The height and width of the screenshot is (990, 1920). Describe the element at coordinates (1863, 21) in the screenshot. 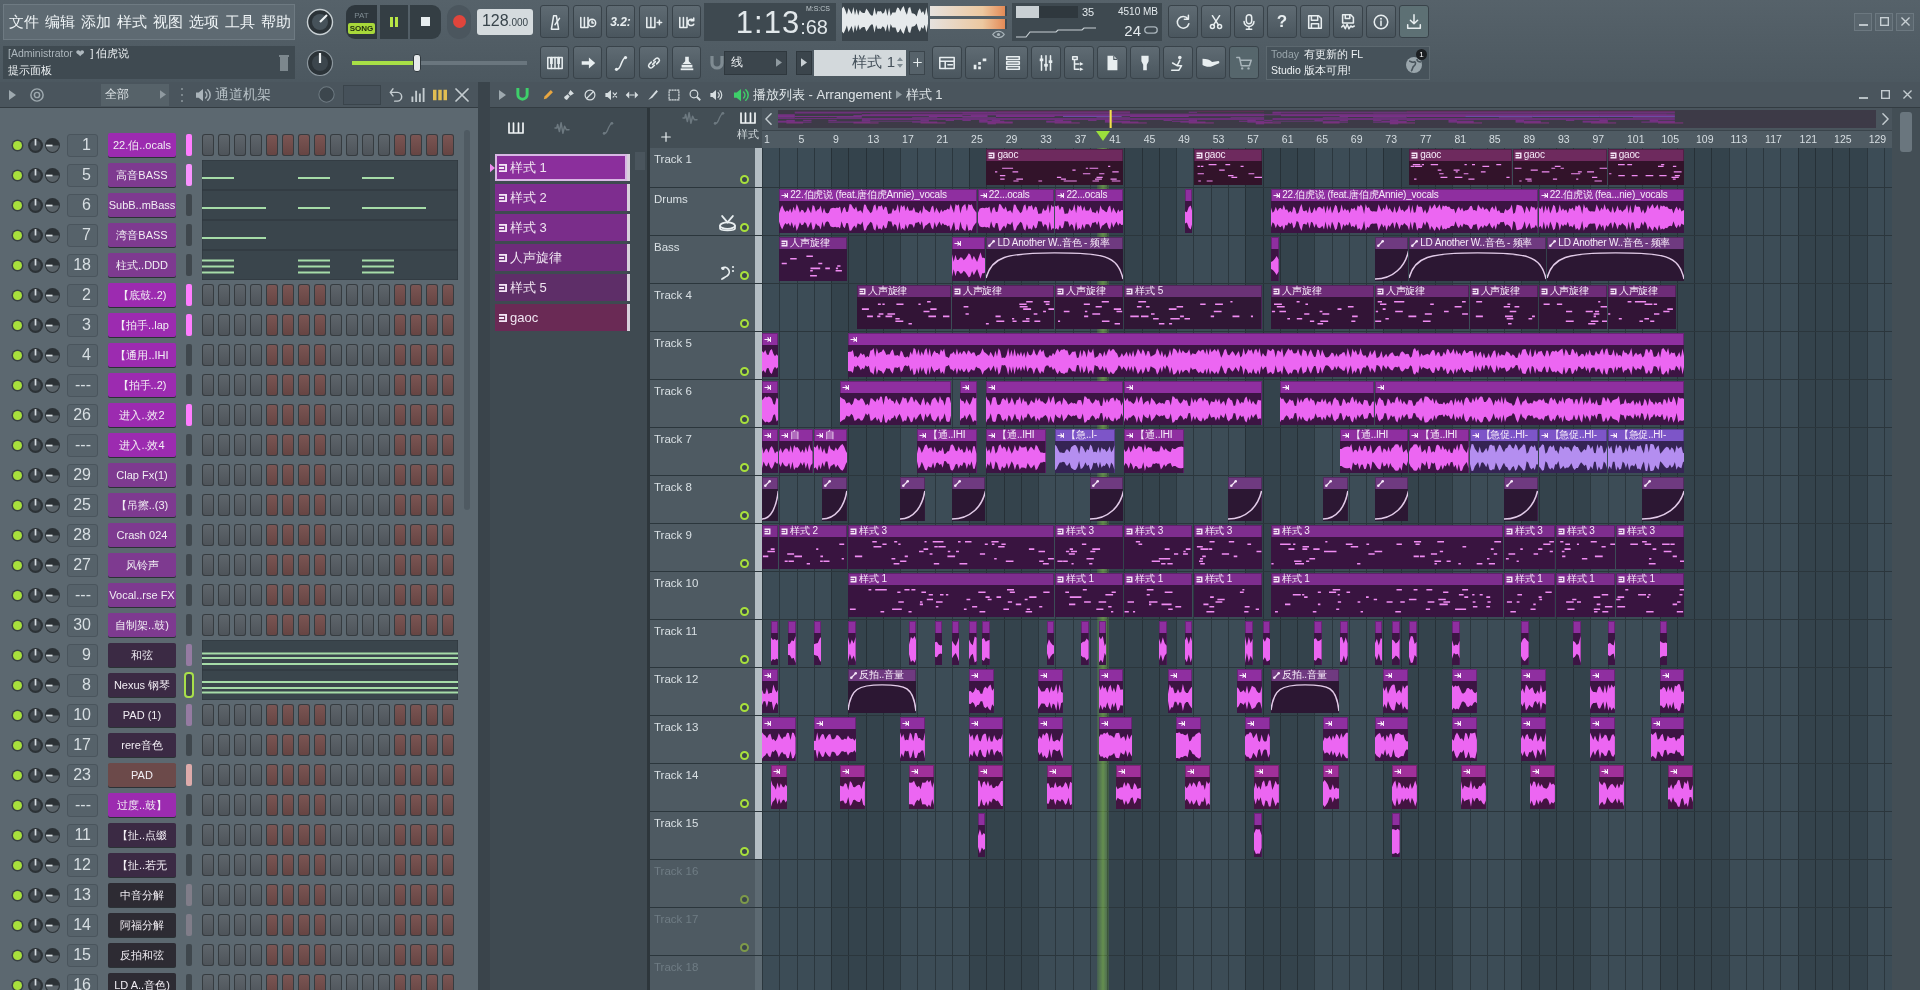

I see `minimize-button` at that location.